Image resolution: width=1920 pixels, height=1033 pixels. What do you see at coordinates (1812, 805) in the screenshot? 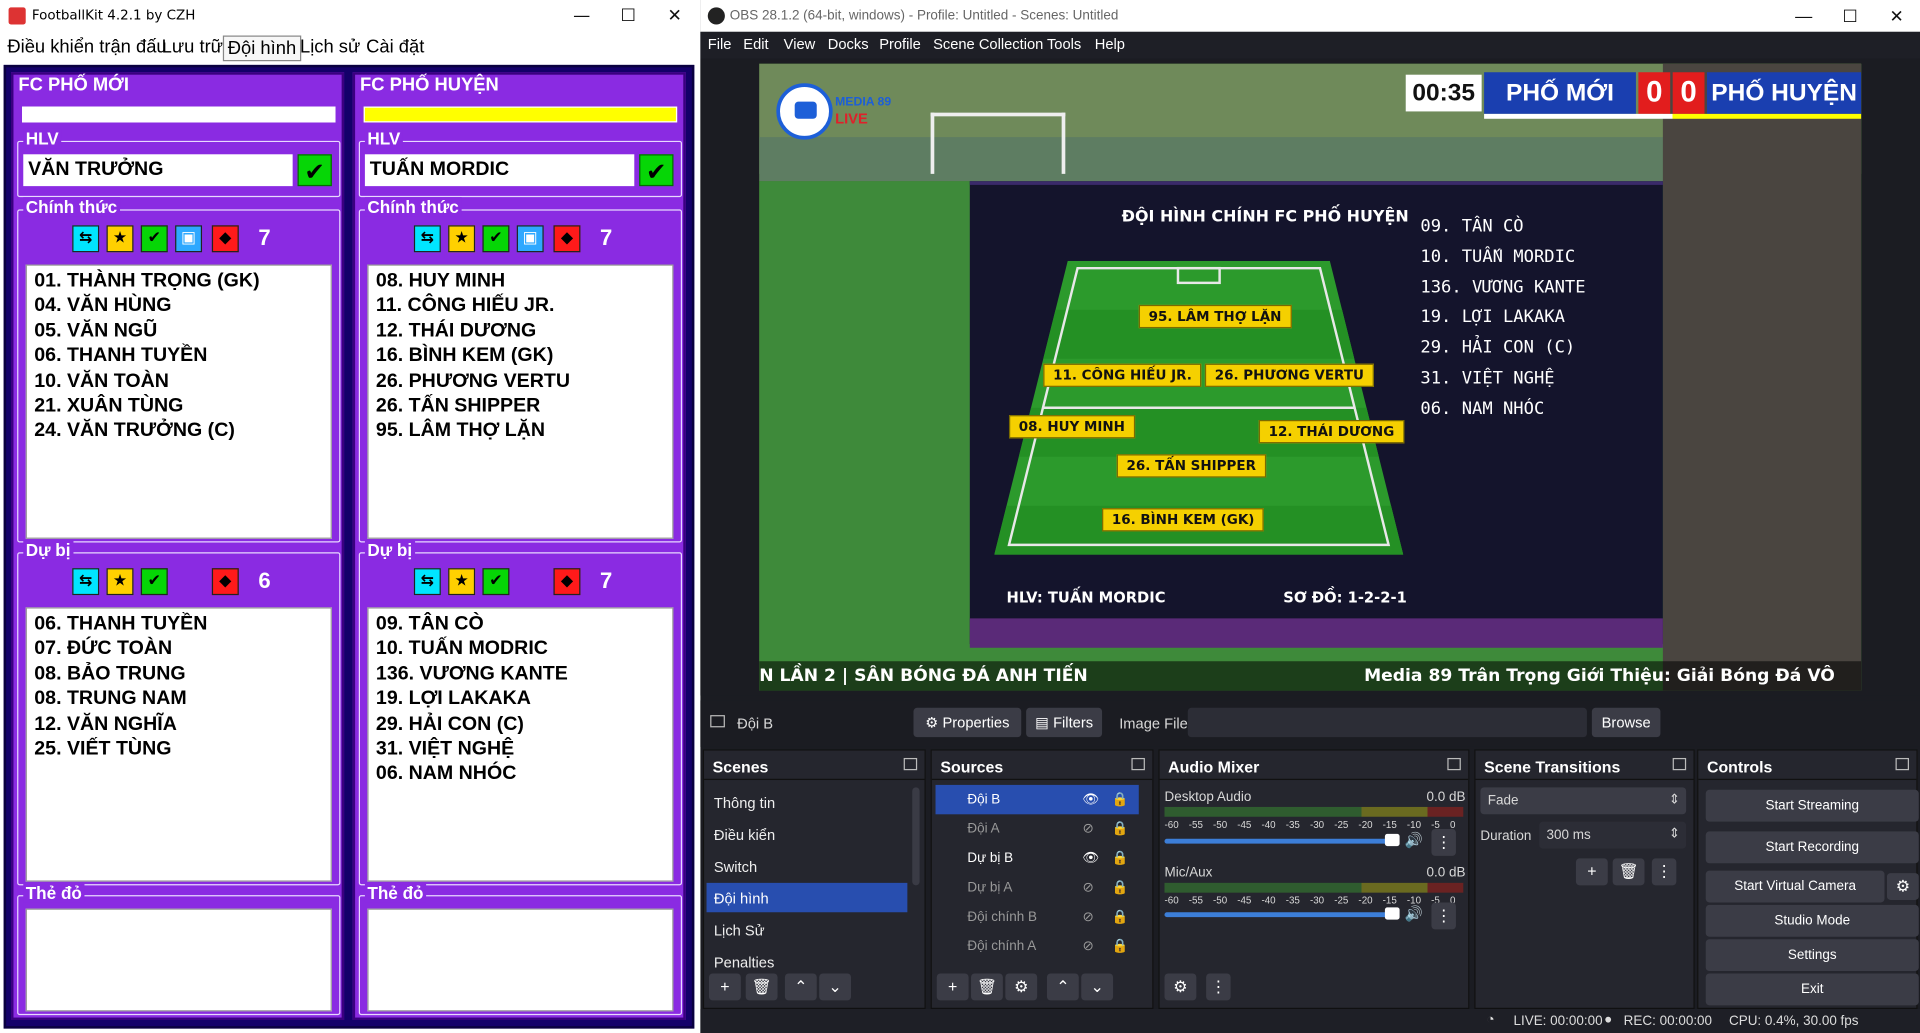
I see `start-streaming-button: Start Streaming` at bounding box center [1812, 805].